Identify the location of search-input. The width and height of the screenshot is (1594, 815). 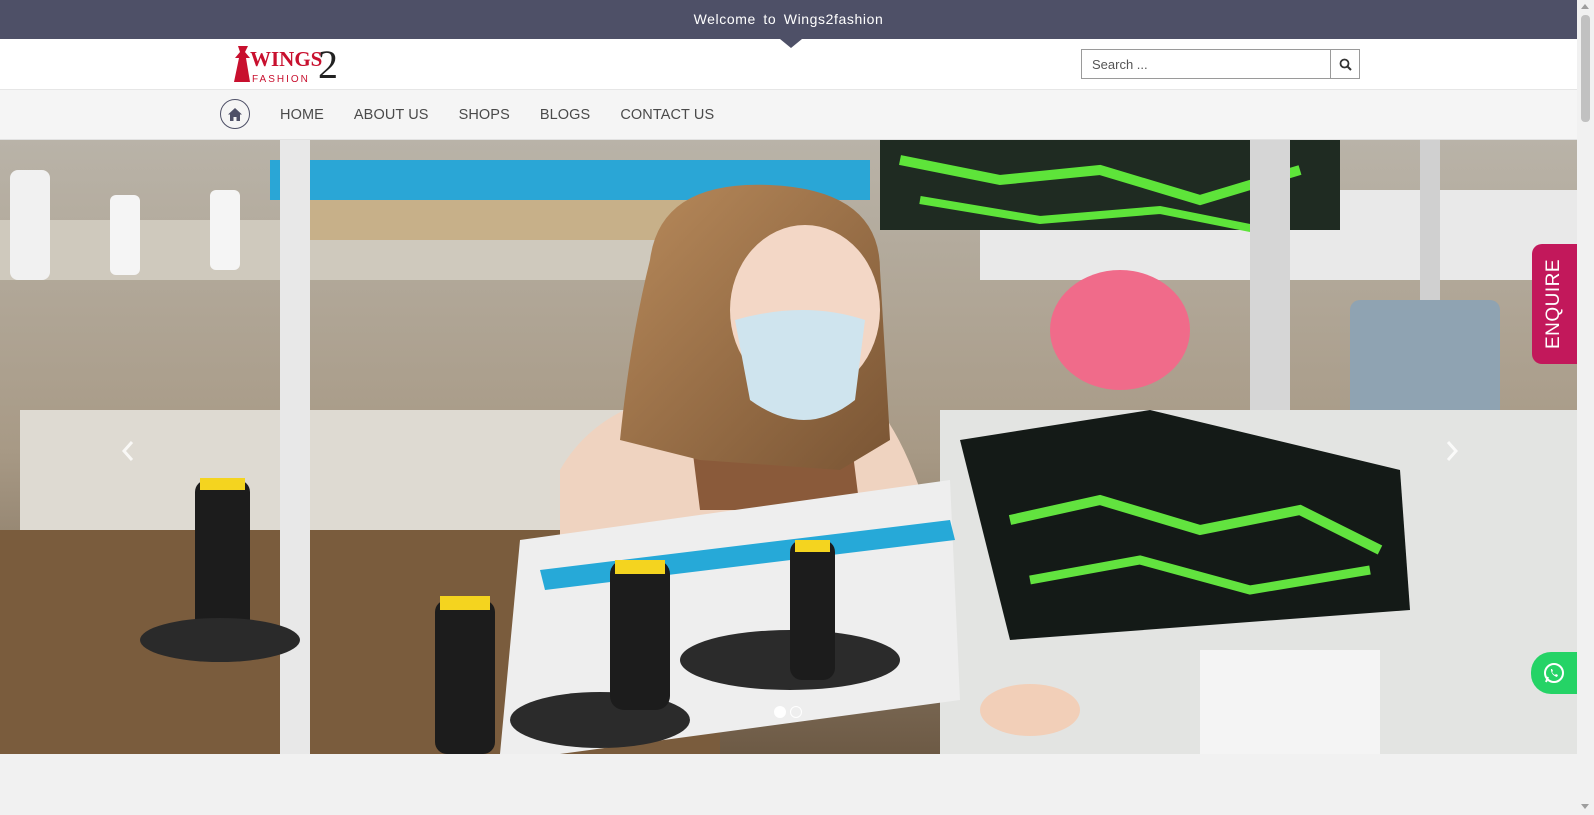
(1206, 64).